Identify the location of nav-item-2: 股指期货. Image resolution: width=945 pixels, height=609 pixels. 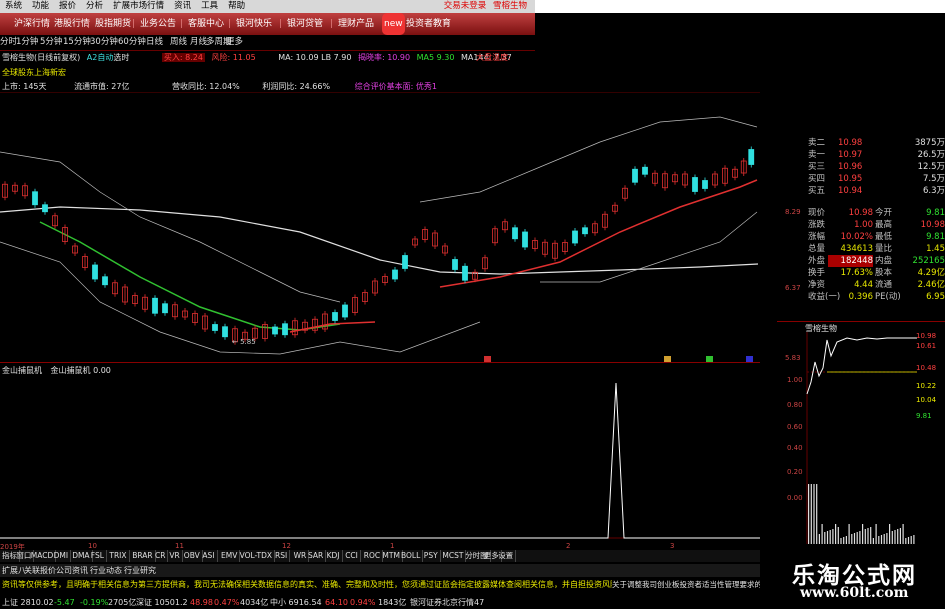
(113, 24).